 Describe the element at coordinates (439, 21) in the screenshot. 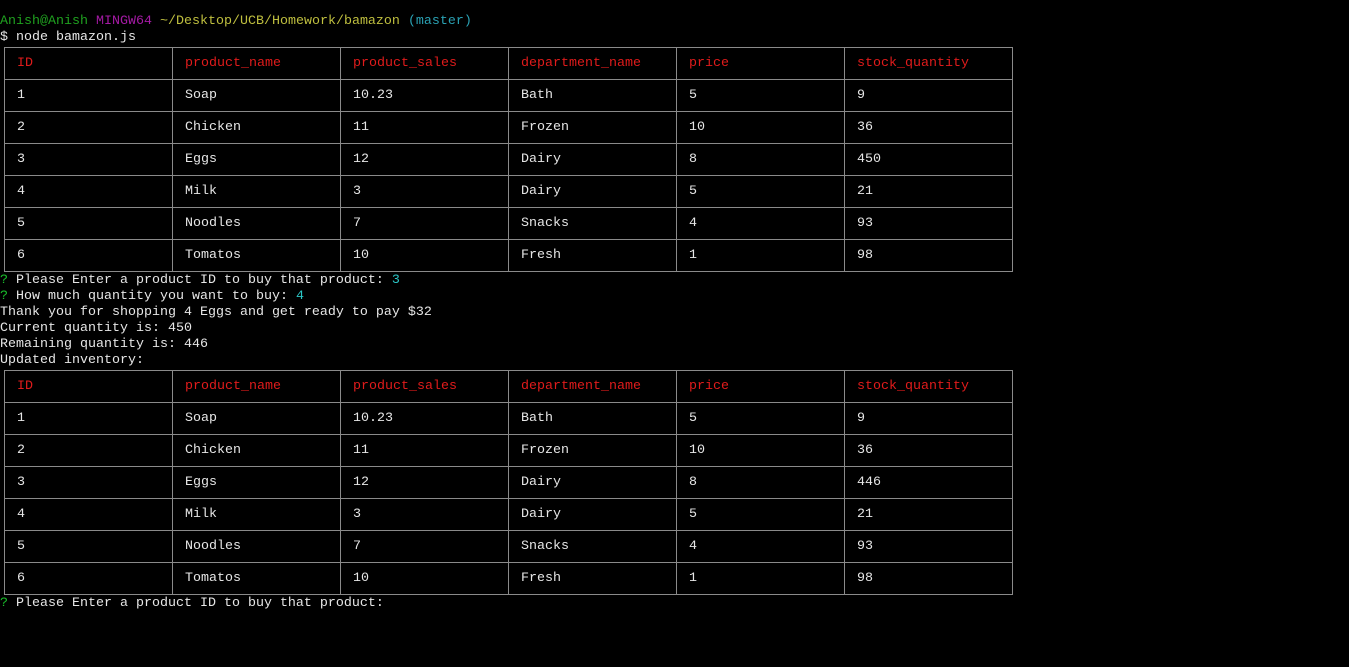

I see `prompt-branch: (master)` at that location.